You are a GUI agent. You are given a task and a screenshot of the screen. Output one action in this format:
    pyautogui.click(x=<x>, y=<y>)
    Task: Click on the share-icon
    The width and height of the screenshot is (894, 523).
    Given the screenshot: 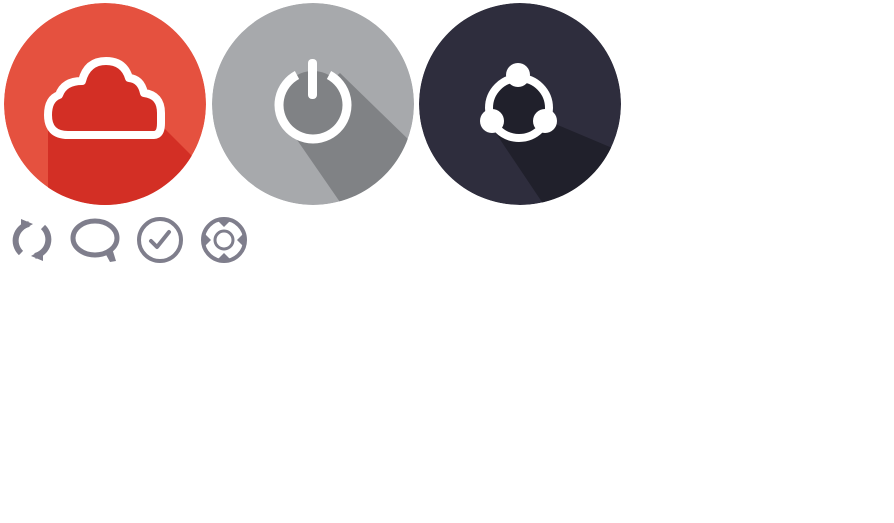 What is the action you would take?
    pyautogui.click(x=520, y=104)
    